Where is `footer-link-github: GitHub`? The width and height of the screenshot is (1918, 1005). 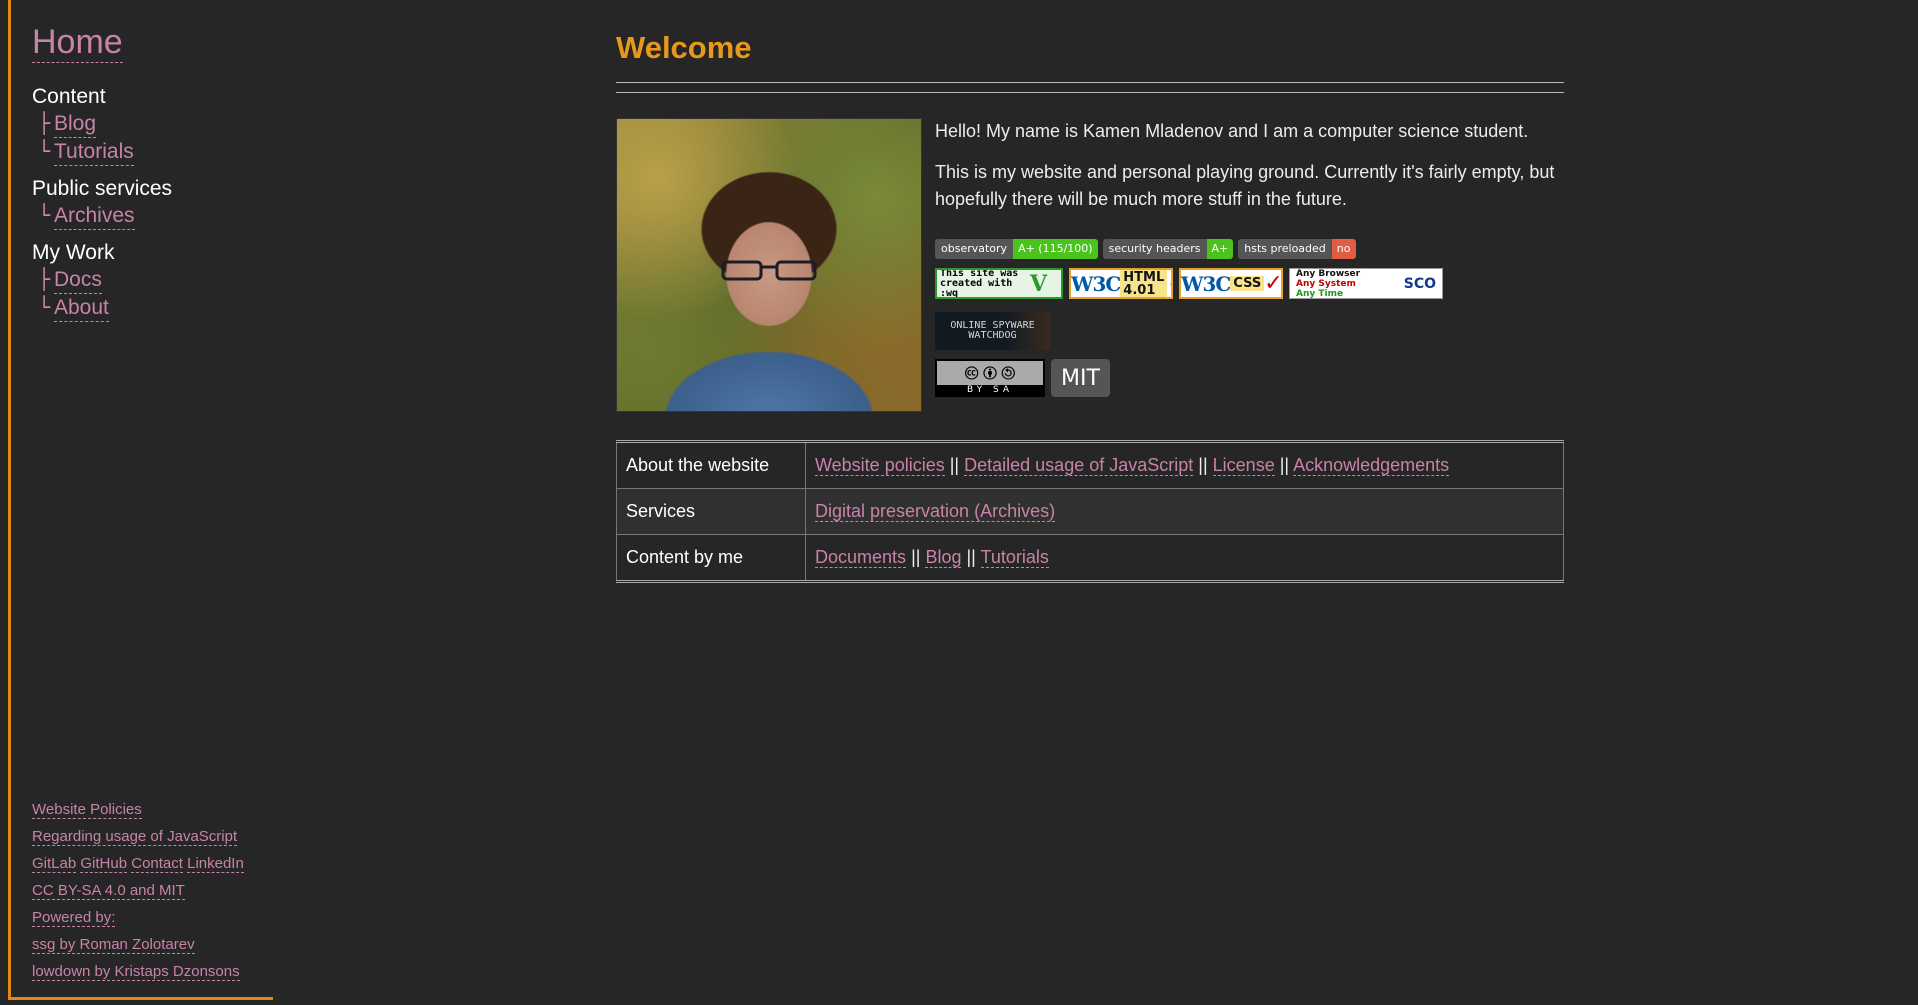 footer-link-github: GitHub is located at coordinates (104, 864).